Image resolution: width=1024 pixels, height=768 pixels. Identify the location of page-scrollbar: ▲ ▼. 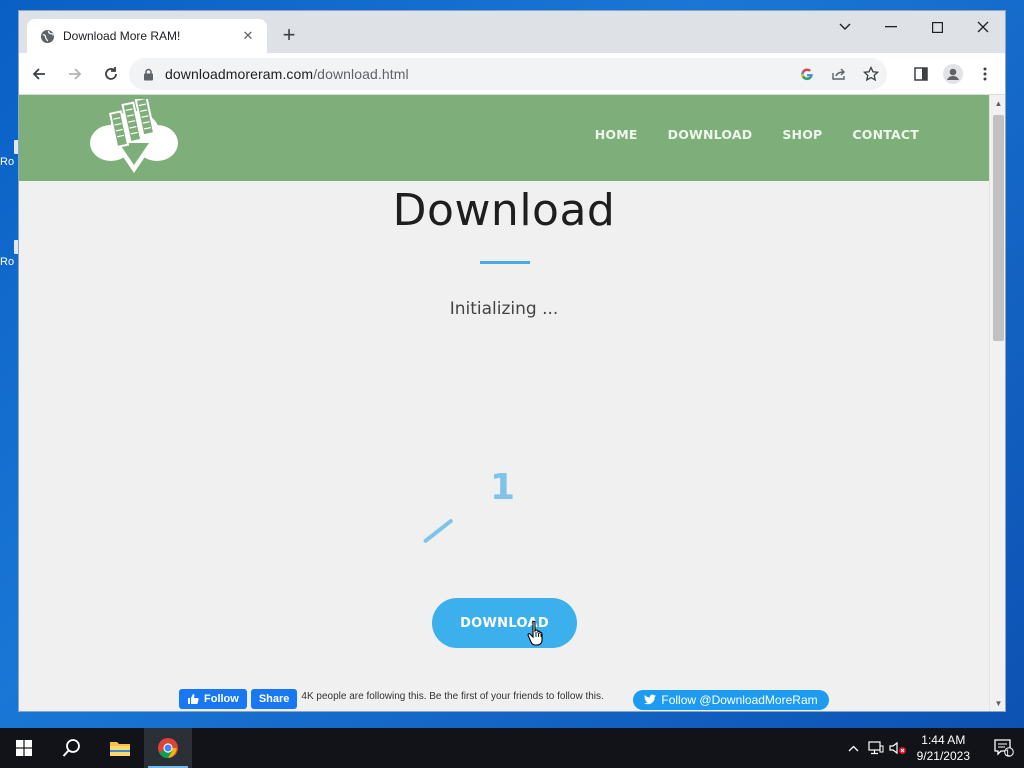
(997, 403).